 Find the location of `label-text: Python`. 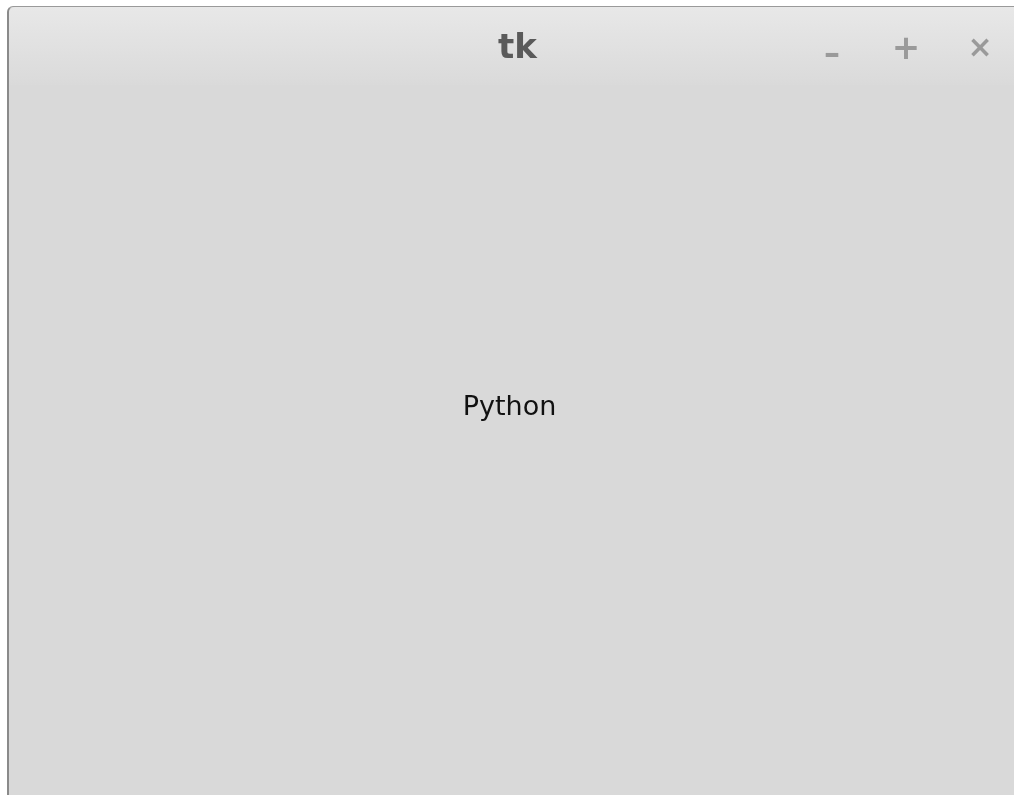

label-text: Python is located at coordinates (509, 405).